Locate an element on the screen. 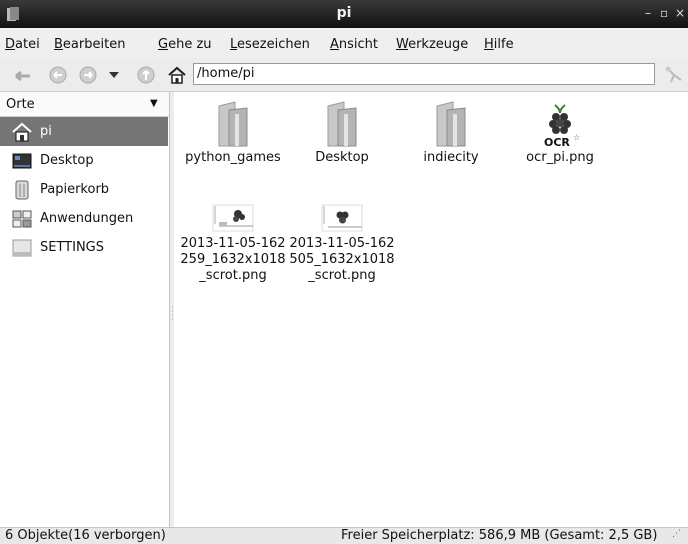 The height and width of the screenshot is (544, 688). menu-ansicht: Ansicht is located at coordinates (354, 44).